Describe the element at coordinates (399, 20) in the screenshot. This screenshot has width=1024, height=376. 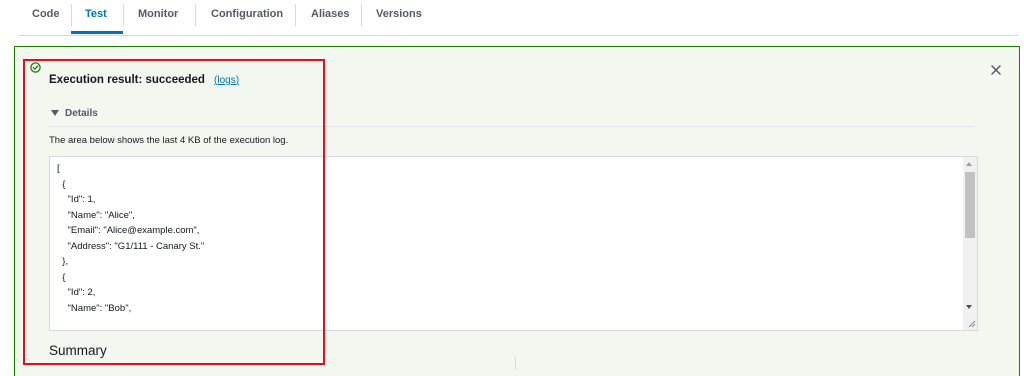
I see `tab-versions: Versions` at that location.